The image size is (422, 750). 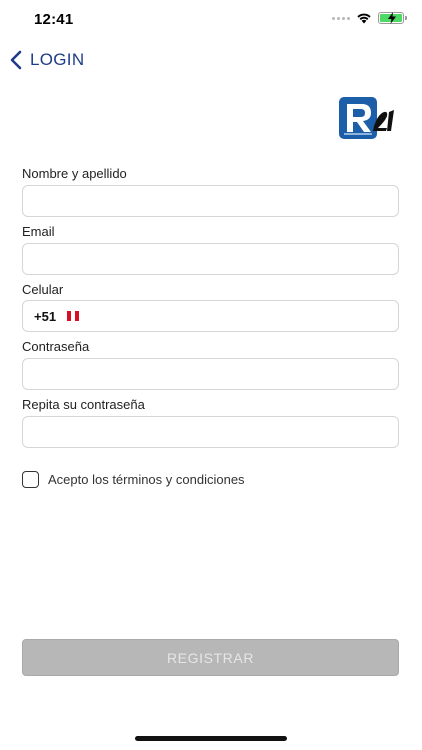 What do you see at coordinates (211, 738) in the screenshot?
I see `home-indicator` at bounding box center [211, 738].